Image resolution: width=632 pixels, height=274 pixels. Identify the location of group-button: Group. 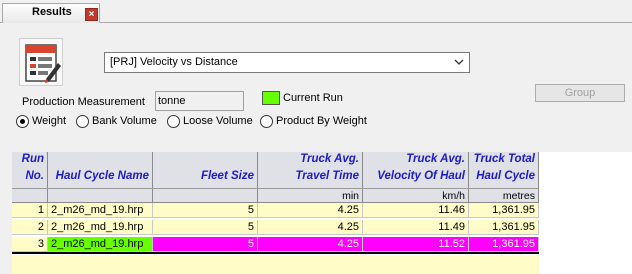
(580, 93).